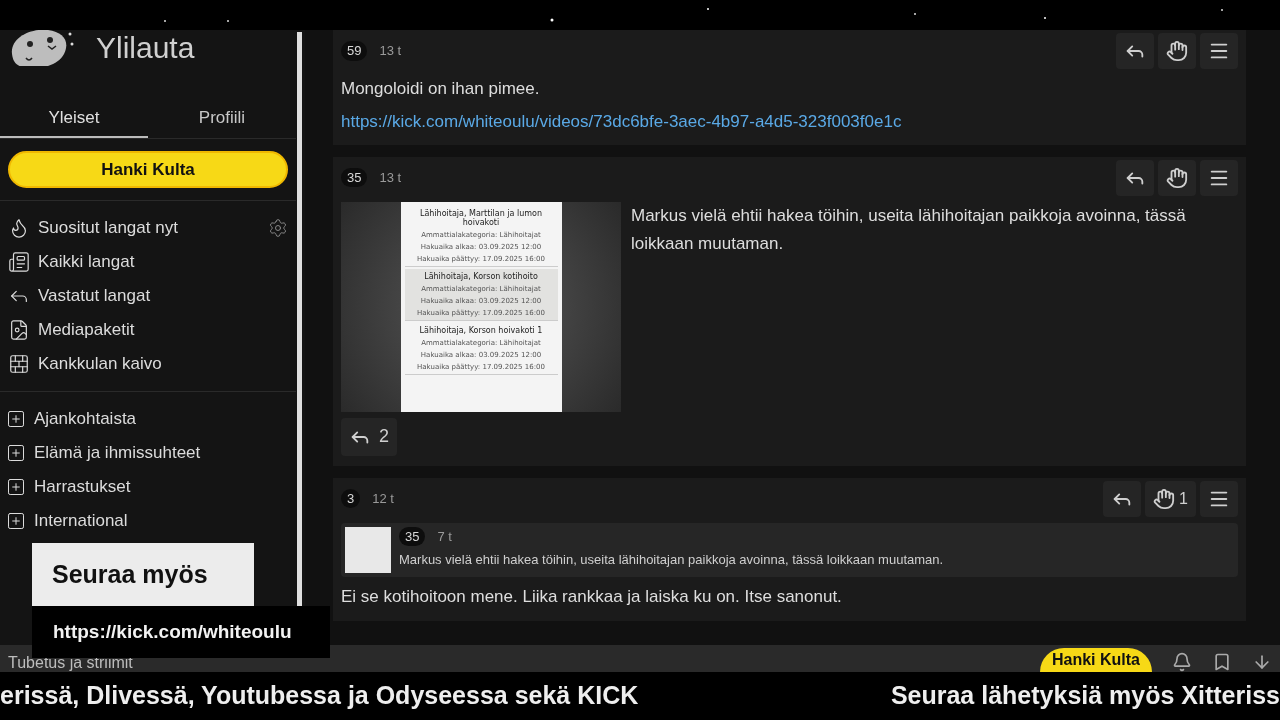  Describe the element at coordinates (145, 48) in the screenshot. I see `site-title: Ylilauta` at that location.